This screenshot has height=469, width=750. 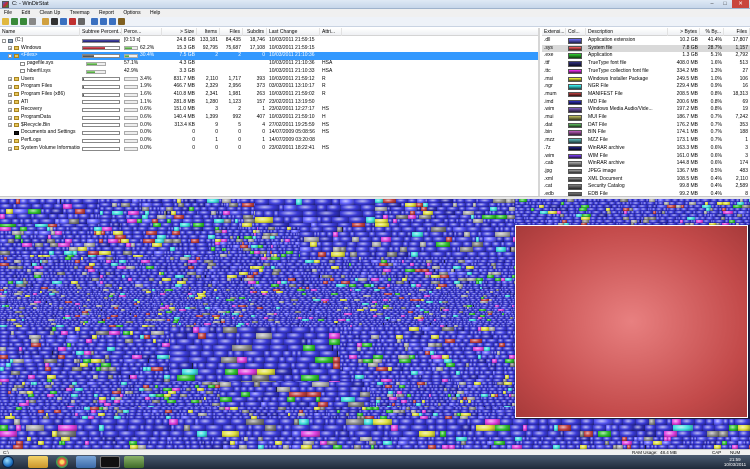 I want to click on extension-row: .sys System file 7.8 GB 28.7% 1,157, so click(x=646, y=49).